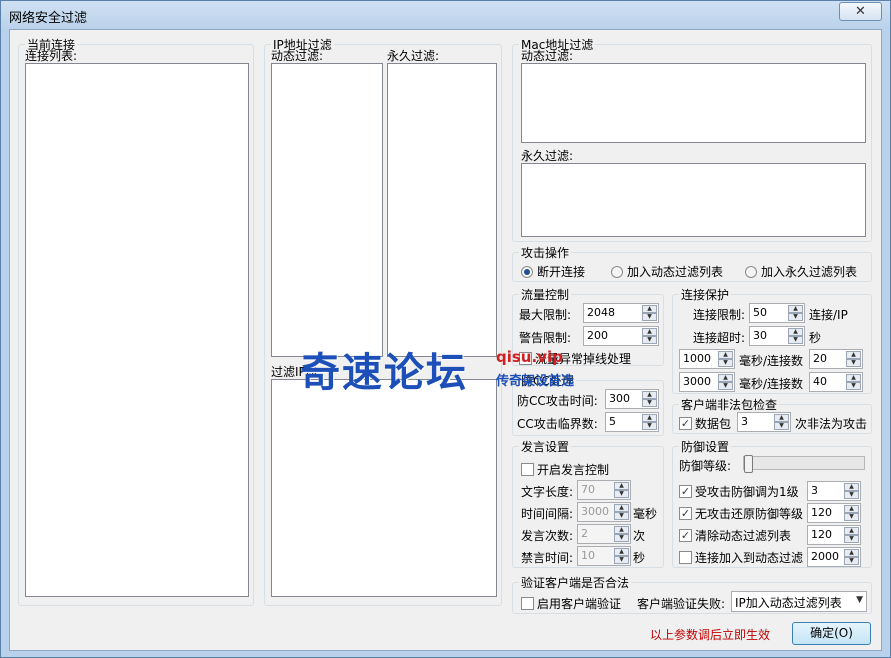 The width and height of the screenshot is (891, 658). What do you see at coordinates (777, 336) in the screenshot?
I see `conn-timeout-spinner: 30 ▲ ▼` at bounding box center [777, 336].